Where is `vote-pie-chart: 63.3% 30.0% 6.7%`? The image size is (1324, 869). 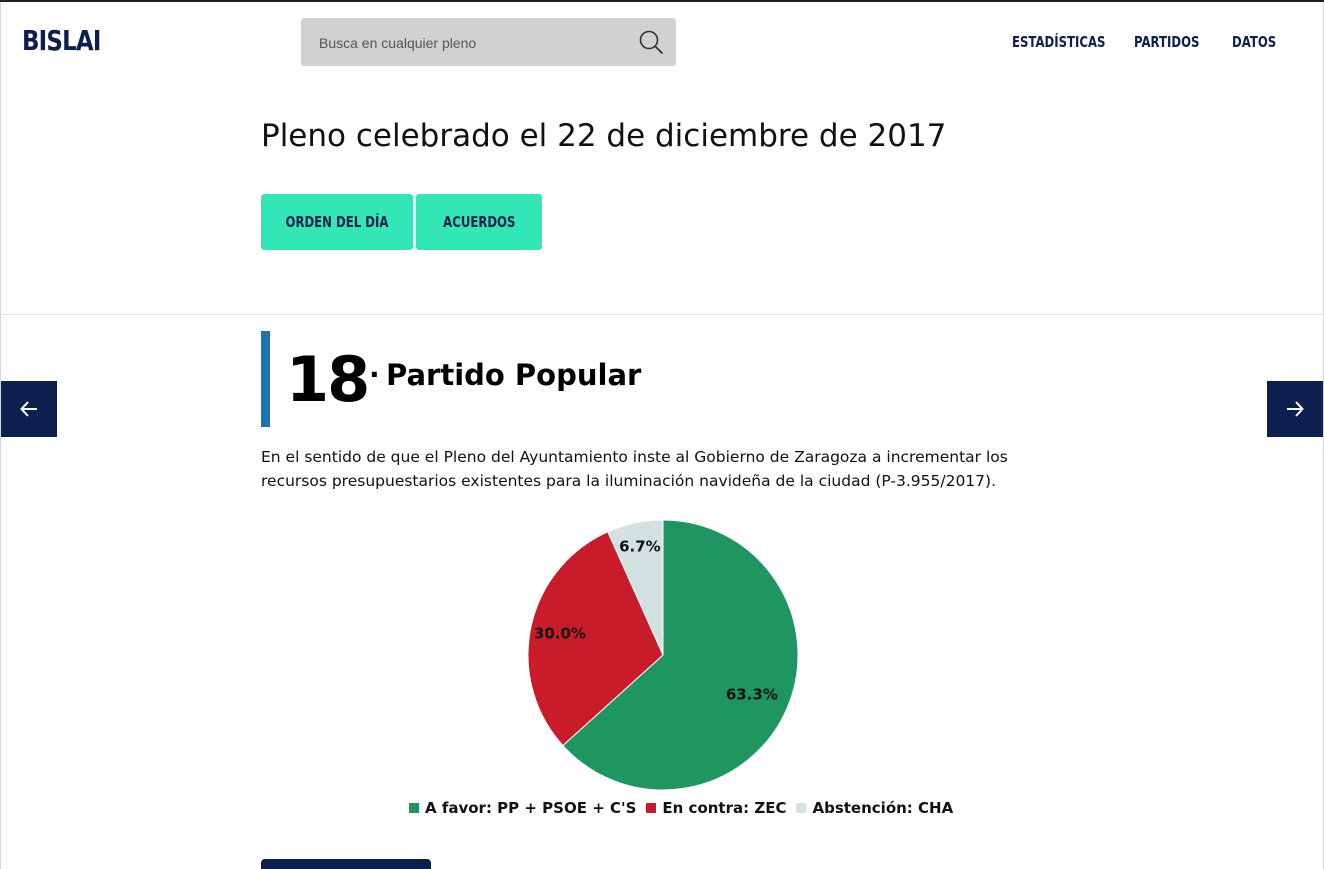 vote-pie-chart: 63.3% 30.0% 6.7% is located at coordinates (662, 672).